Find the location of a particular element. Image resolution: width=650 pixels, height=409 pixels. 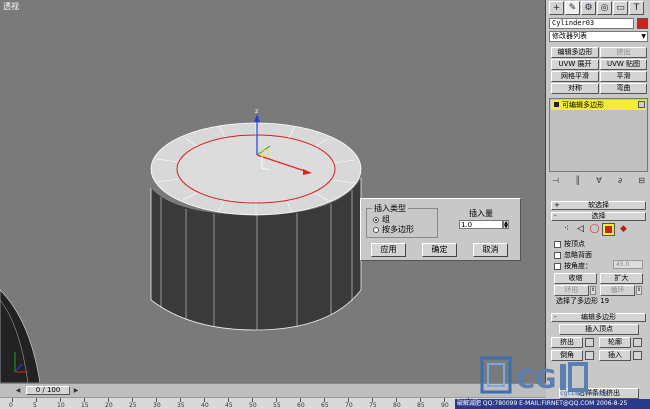

extrude-button: 挤出 is located at coordinates (623, 52).